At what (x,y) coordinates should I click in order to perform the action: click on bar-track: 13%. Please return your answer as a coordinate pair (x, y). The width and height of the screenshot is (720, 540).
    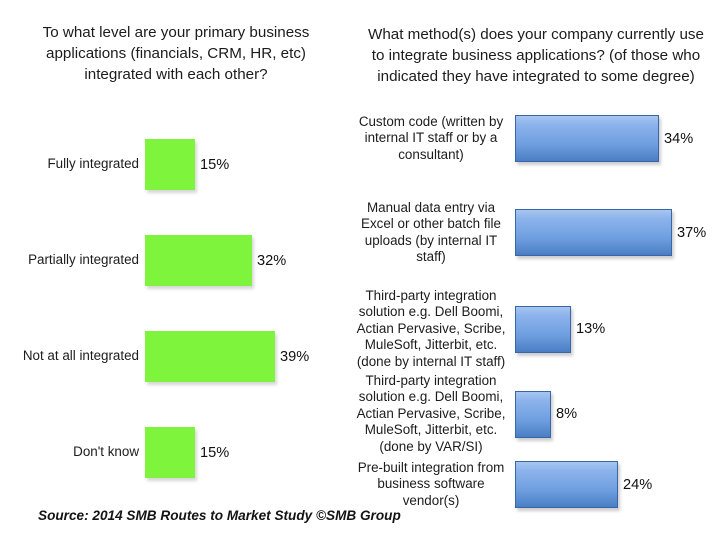
    Looking at the image, I should click on (560, 329).